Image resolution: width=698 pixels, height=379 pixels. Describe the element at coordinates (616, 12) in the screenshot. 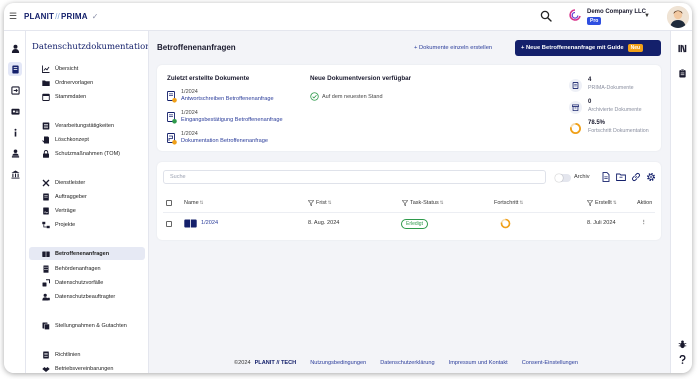

I see `company-name: Demo Company LLC` at that location.